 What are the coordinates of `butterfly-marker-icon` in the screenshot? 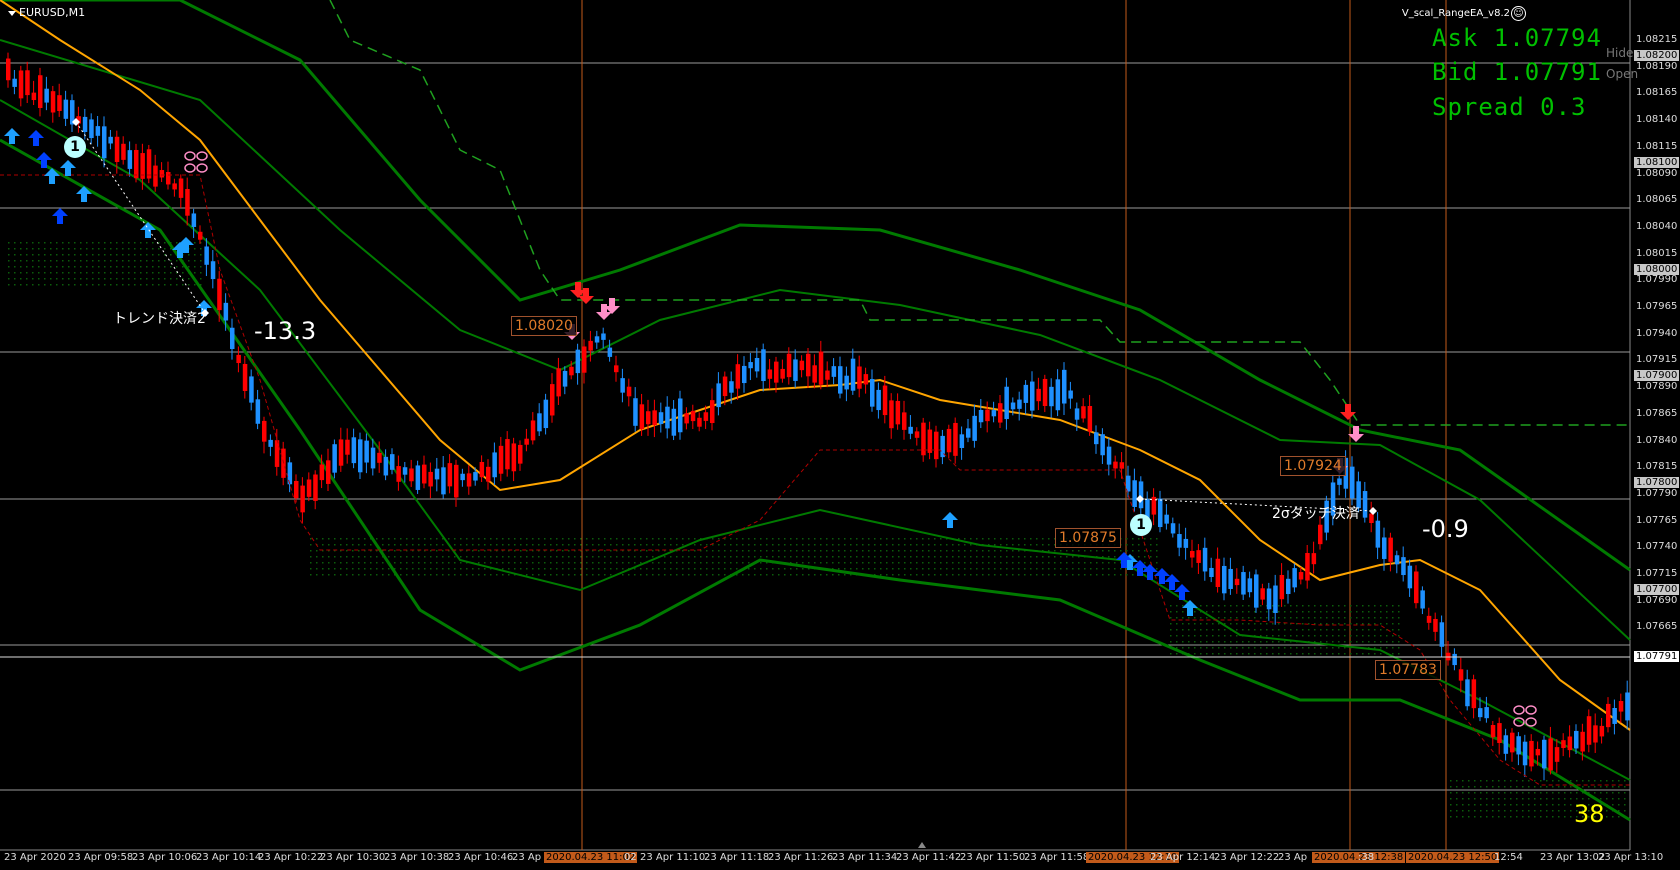 It's located at (196, 162).